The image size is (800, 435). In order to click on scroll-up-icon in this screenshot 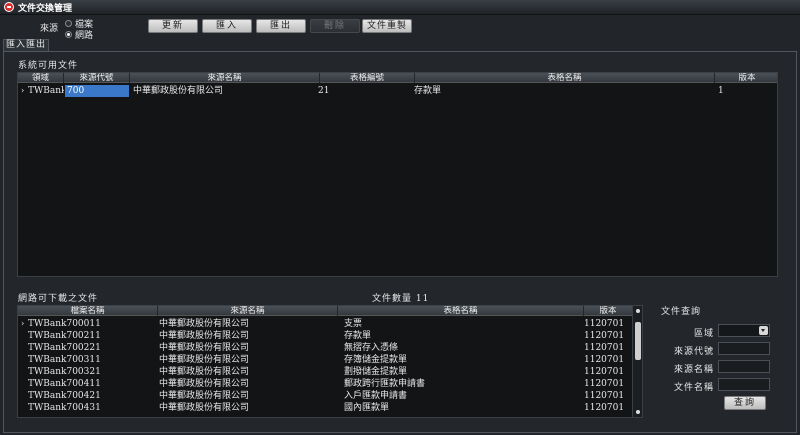, I will do `click(638, 311)`.